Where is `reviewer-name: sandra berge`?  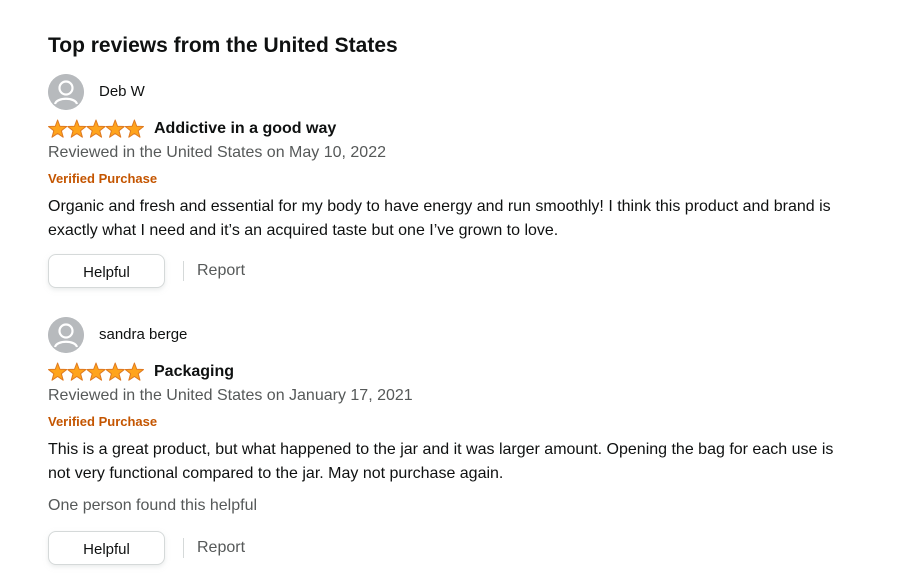 reviewer-name: sandra berge is located at coordinates (143, 334).